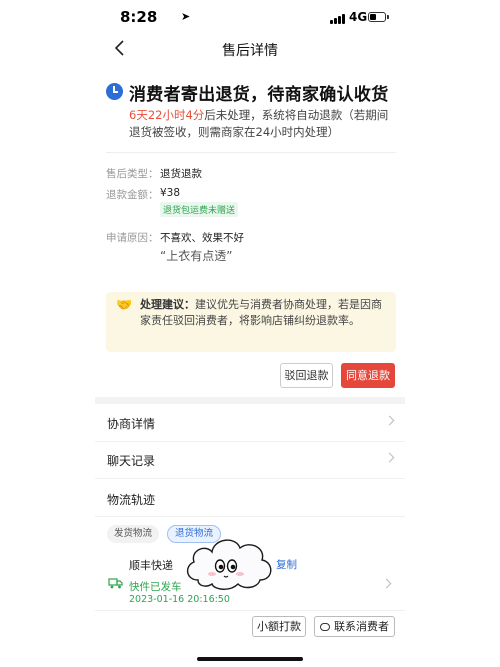 The height and width of the screenshot is (667, 500). I want to click on home-indicator, so click(250, 659).